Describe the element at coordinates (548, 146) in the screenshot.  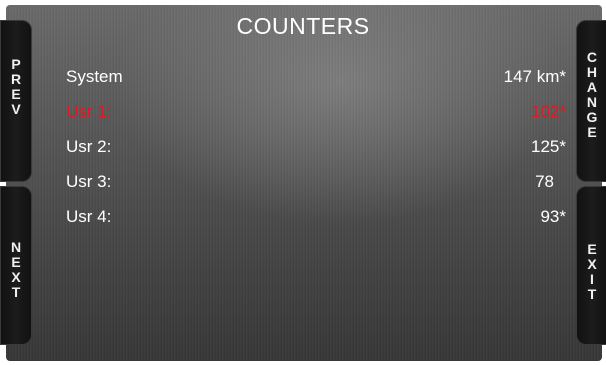
I see `counter-value: 125*` at that location.